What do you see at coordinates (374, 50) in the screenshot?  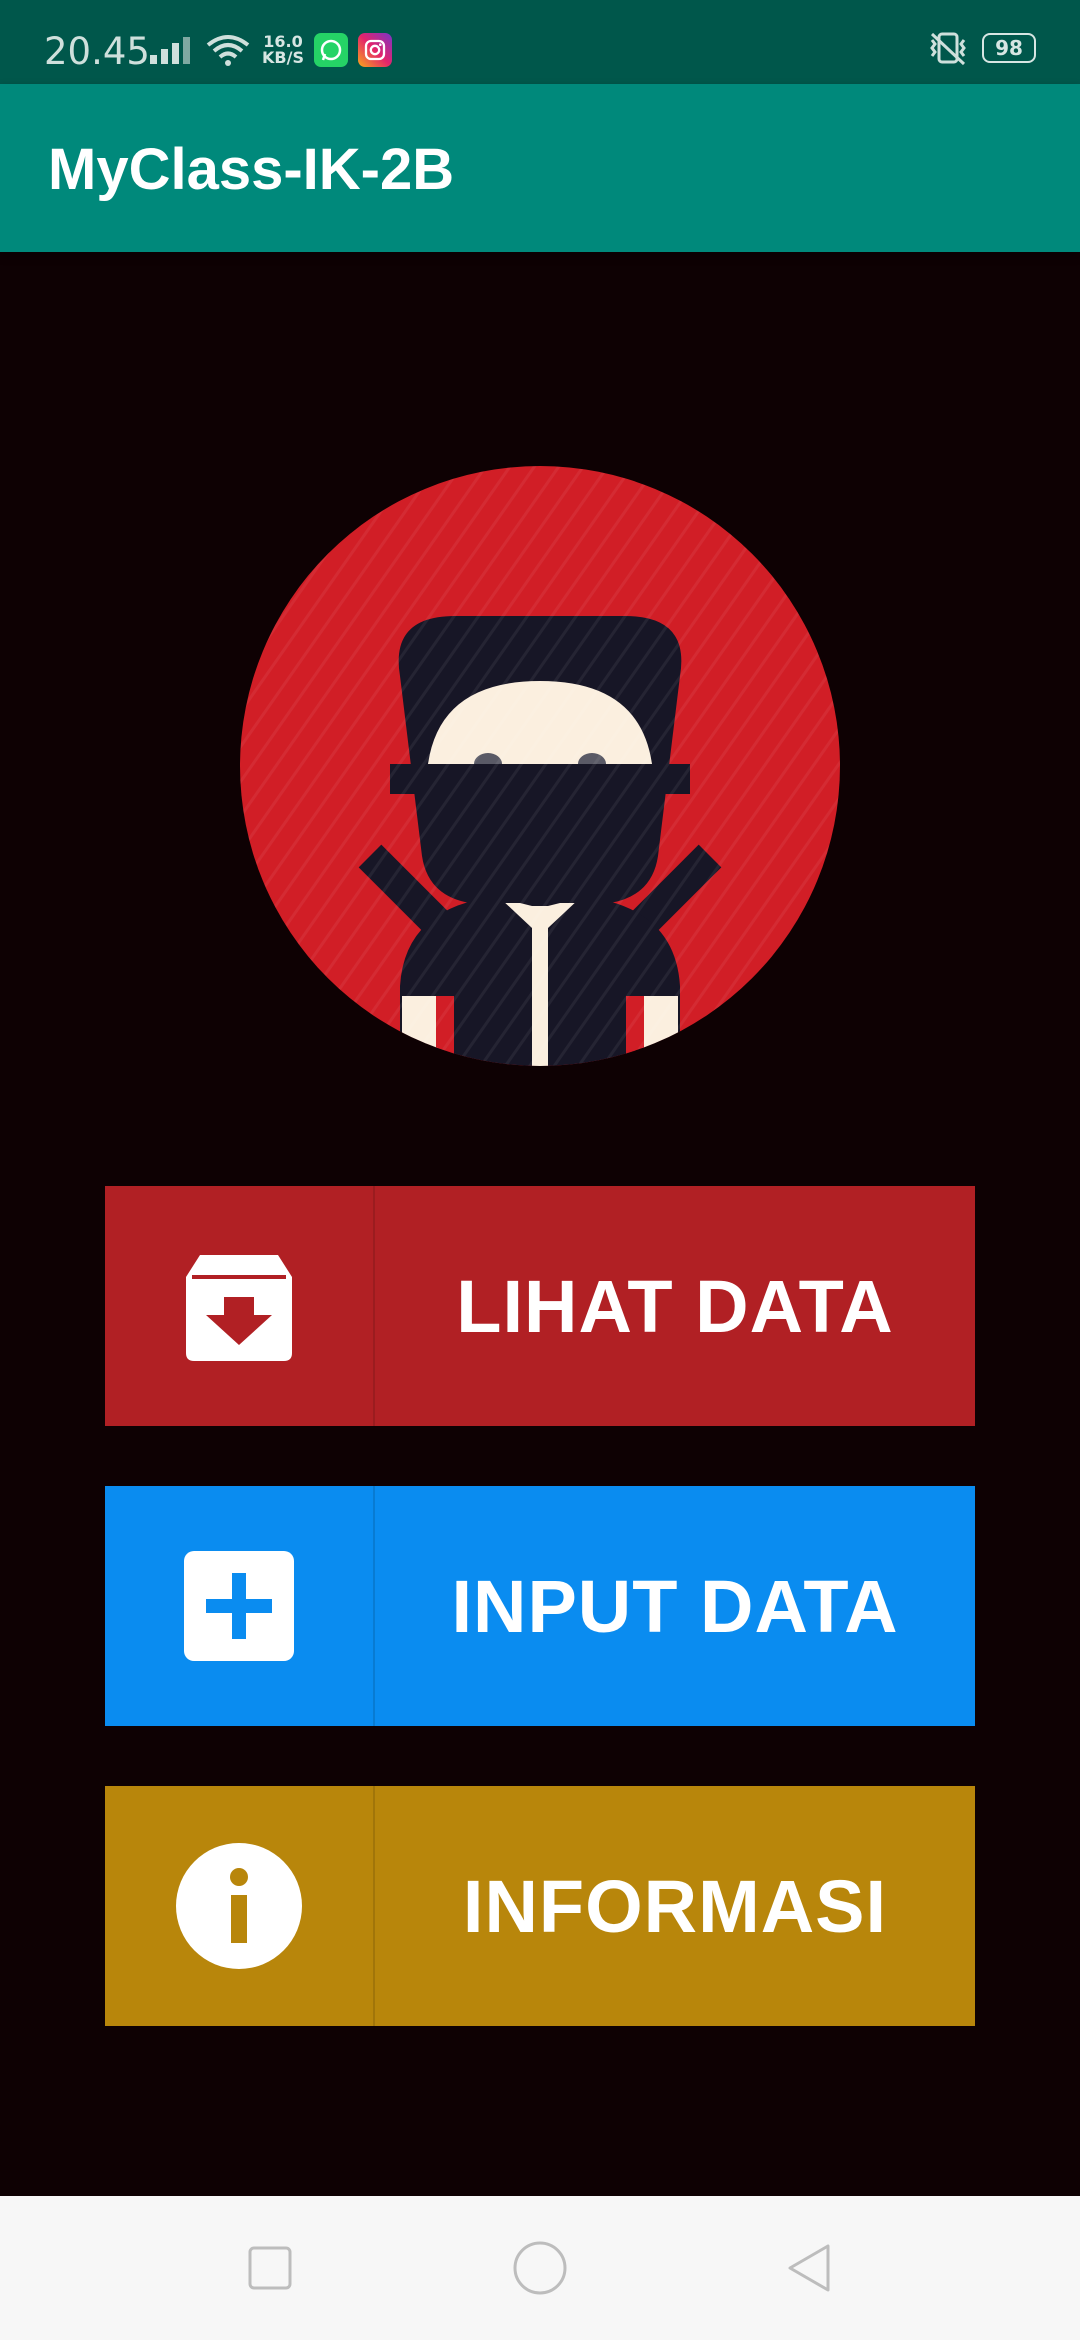 I see `instagram-icon` at bounding box center [374, 50].